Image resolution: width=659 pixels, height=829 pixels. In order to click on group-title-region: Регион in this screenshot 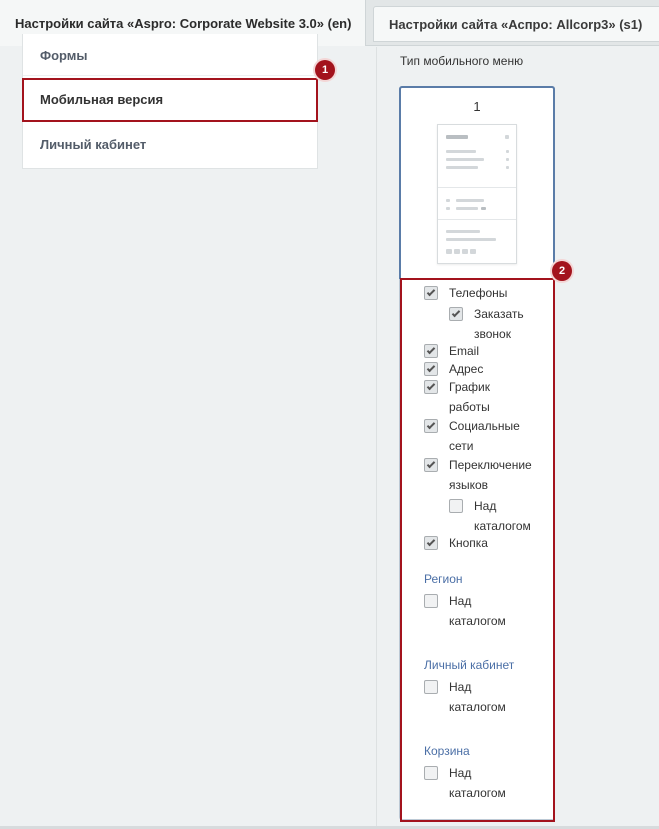, I will do `click(443, 579)`.